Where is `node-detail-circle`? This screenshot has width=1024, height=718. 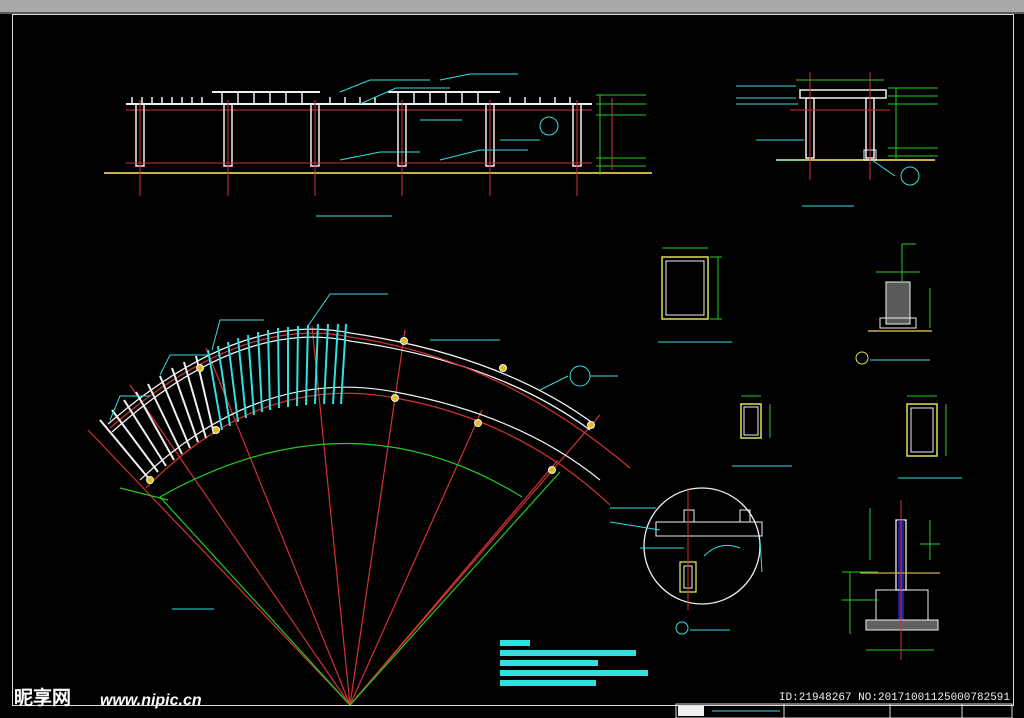
node-detail-circle is located at coordinates (686, 561).